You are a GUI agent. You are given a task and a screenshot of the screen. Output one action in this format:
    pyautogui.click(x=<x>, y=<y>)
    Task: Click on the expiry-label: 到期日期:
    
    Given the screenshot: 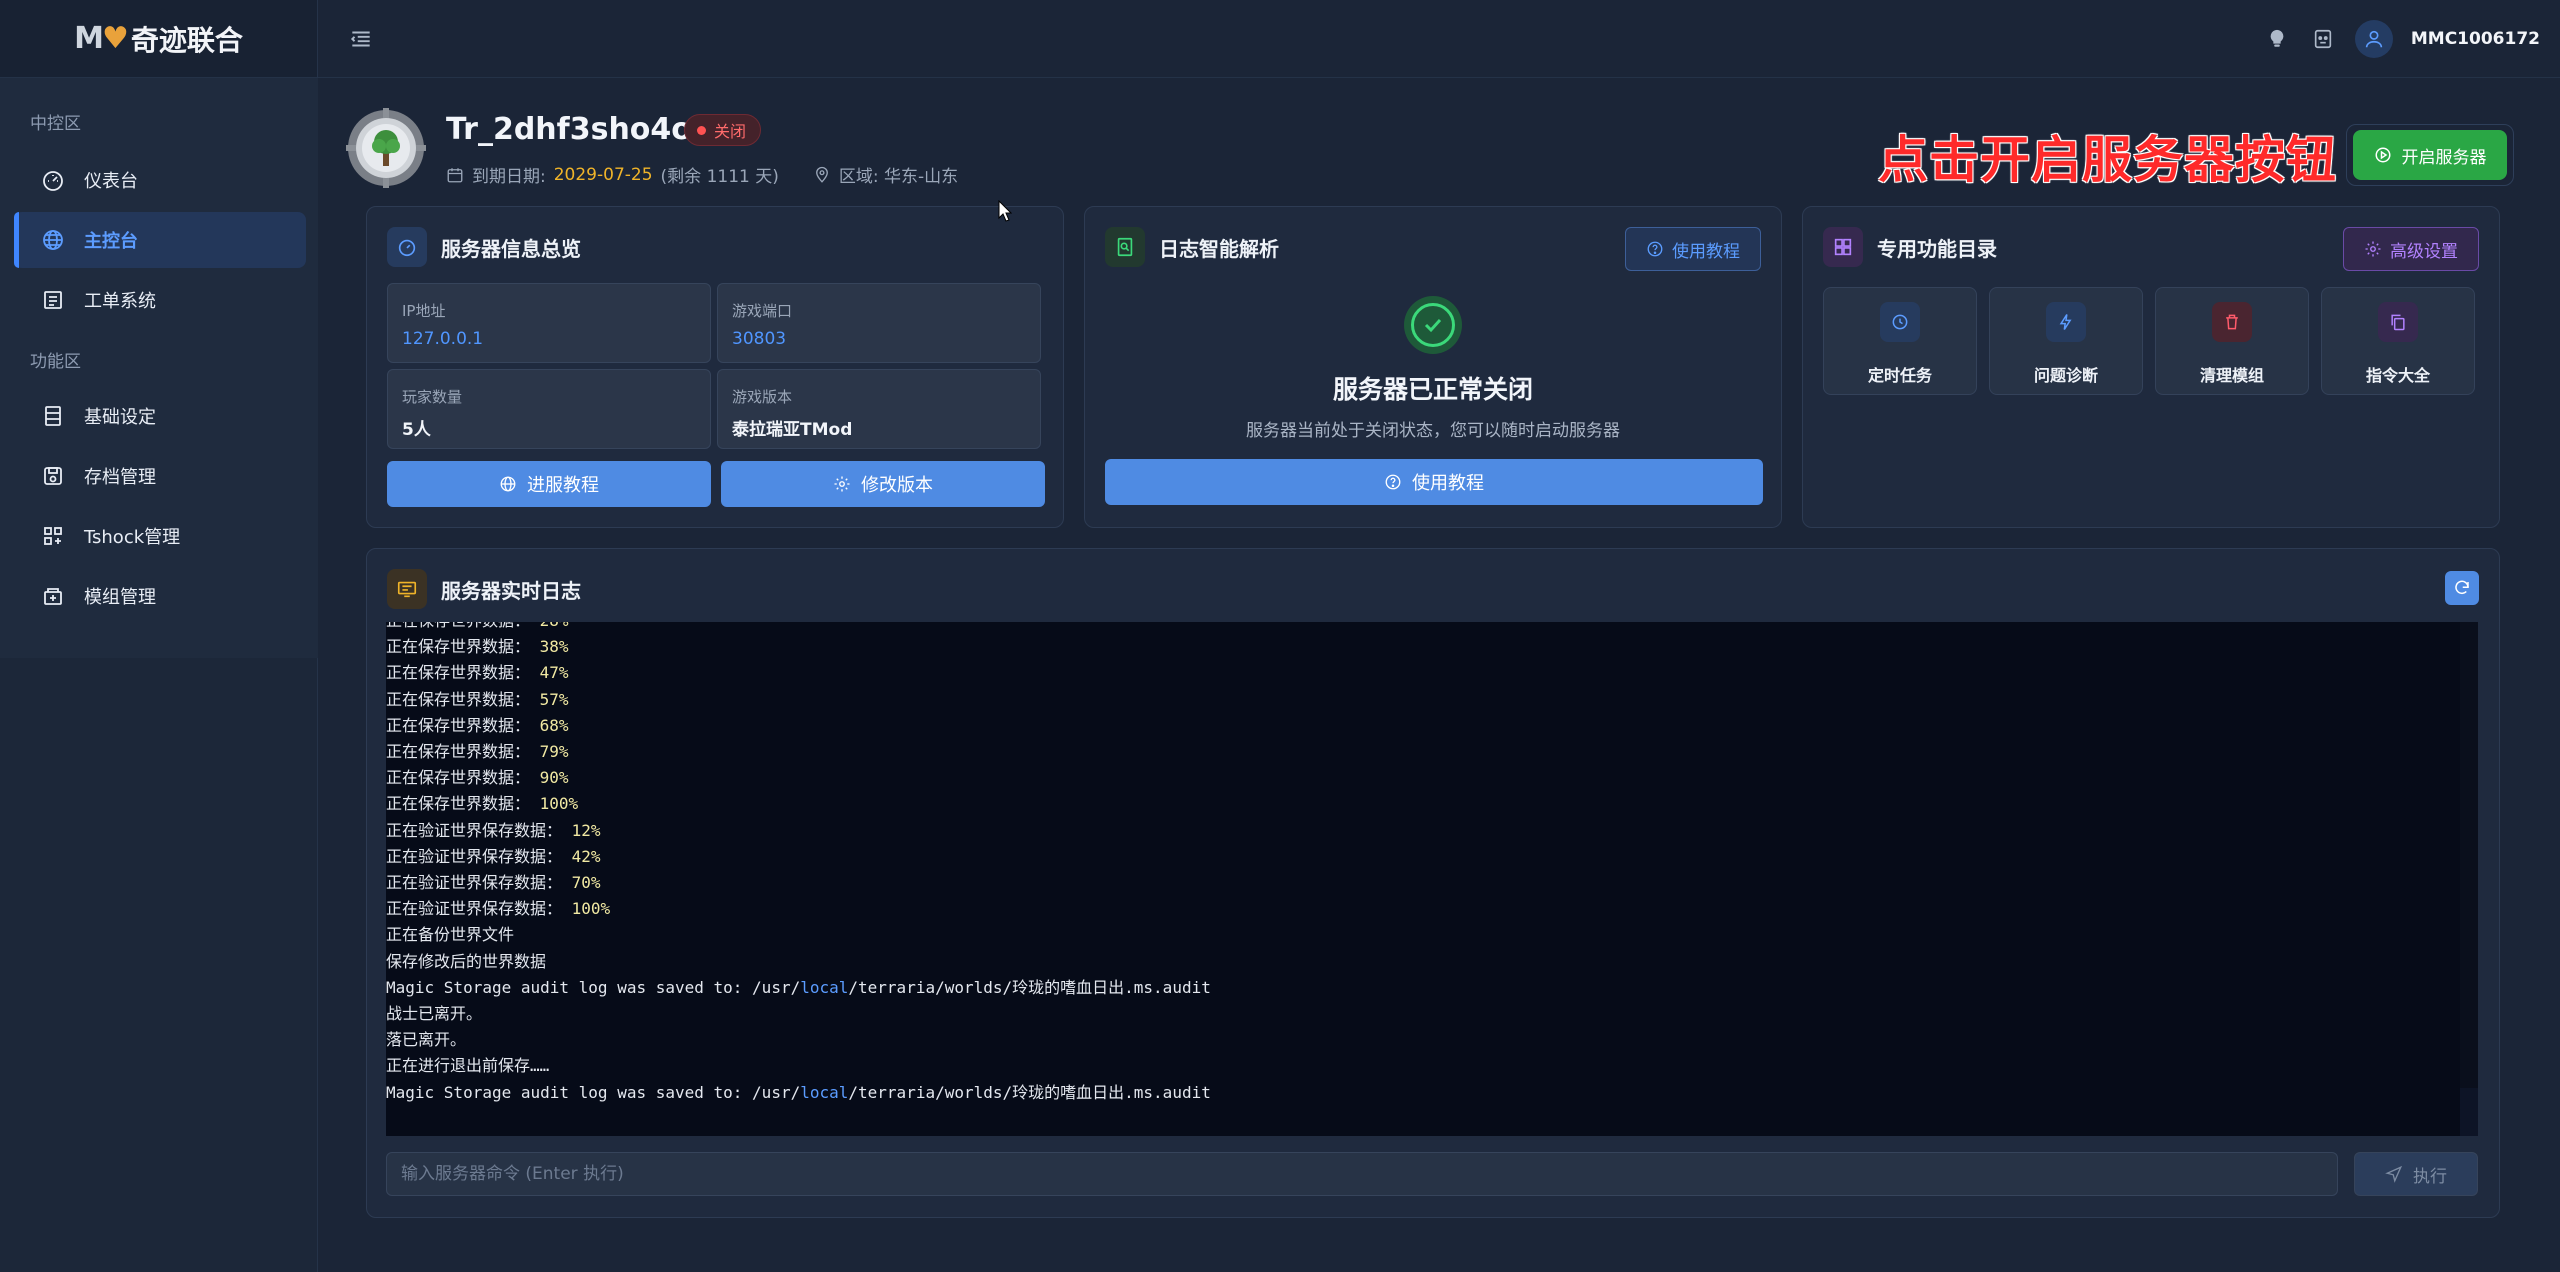 What is the action you would take?
    pyautogui.click(x=509, y=177)
    